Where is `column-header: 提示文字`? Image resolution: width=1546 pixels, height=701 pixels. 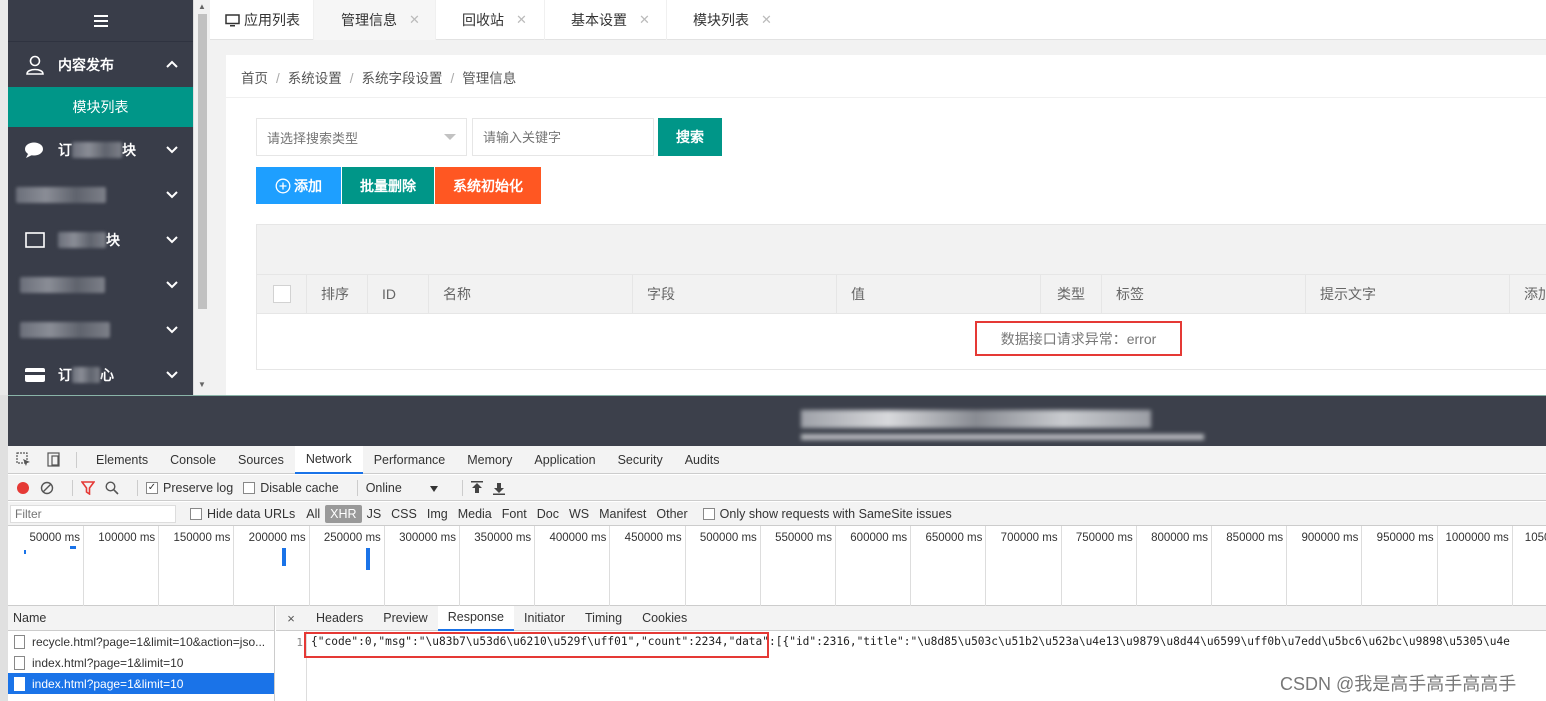
column-header: 提示文字 is located at coordinates (1408, 294).